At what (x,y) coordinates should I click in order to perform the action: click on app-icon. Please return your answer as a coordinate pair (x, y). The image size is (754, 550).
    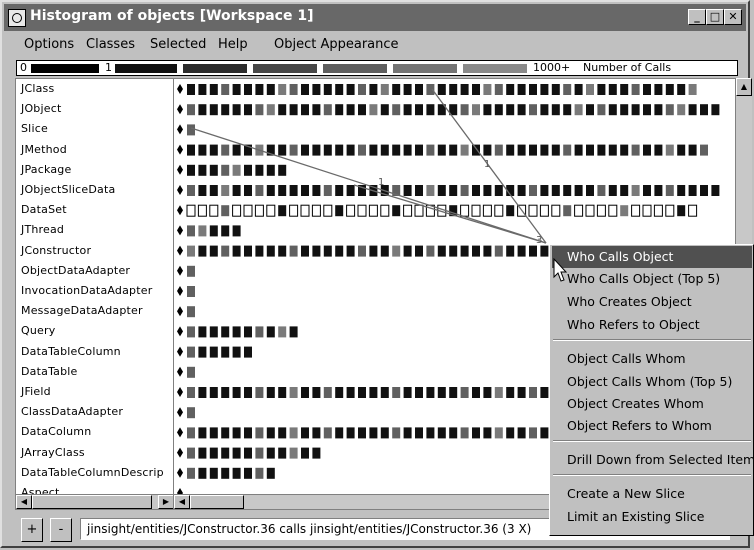
    Looking at the image, I should click on (17, 18).